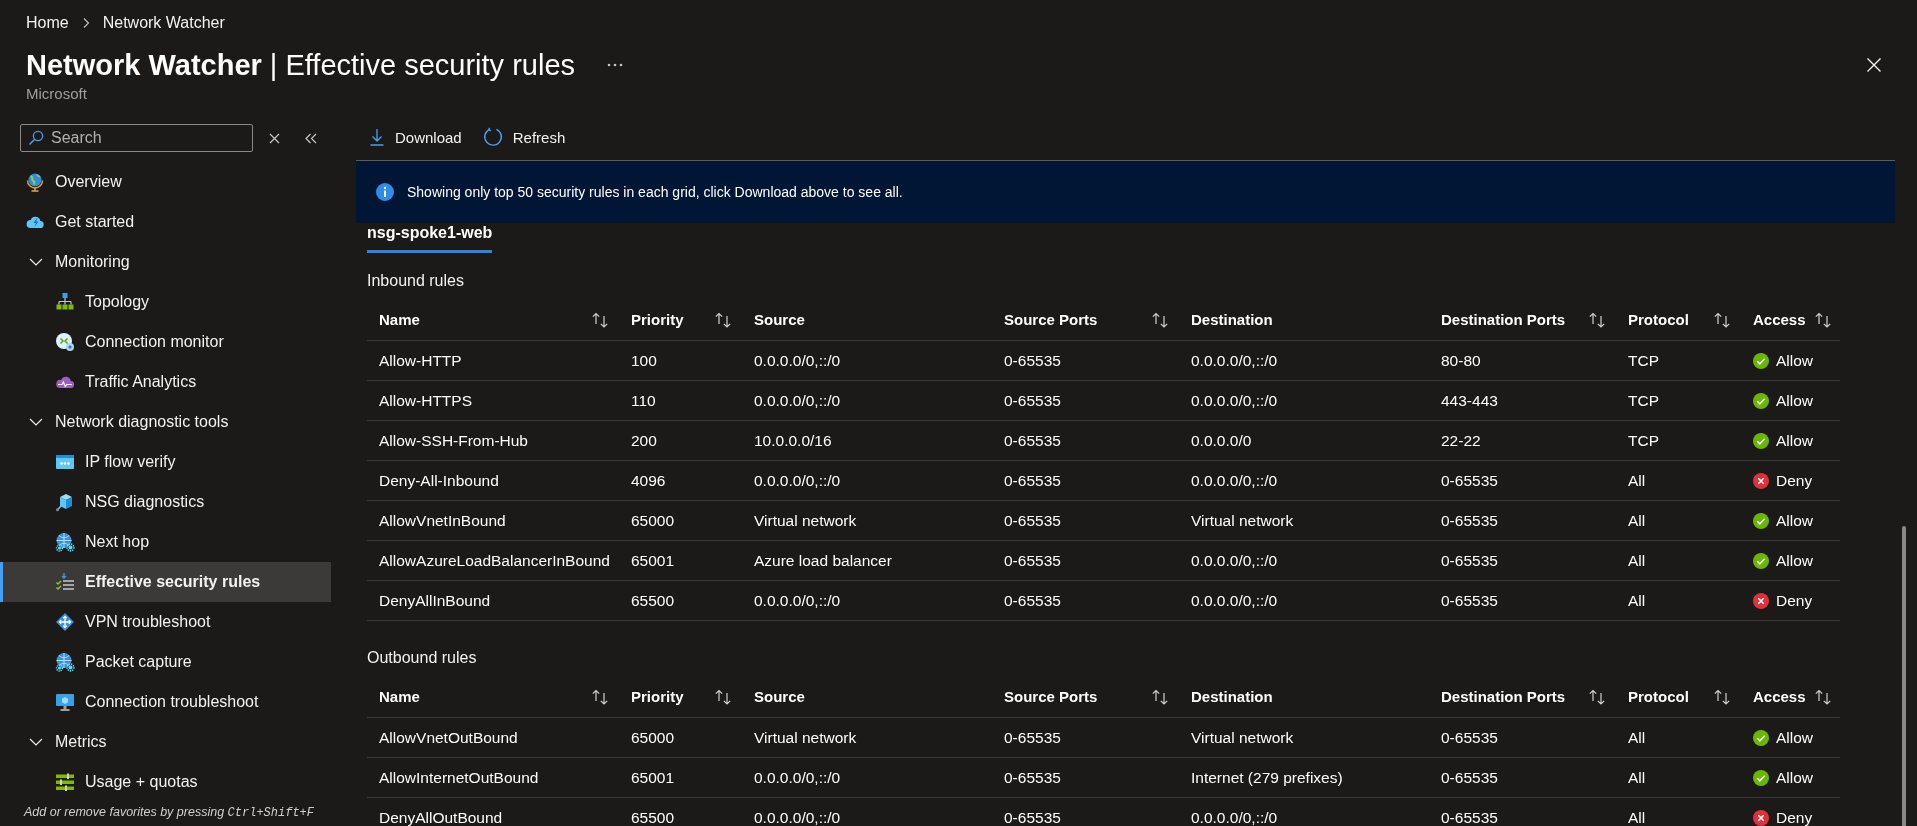  What do you see at coordinates (823, 560) in the screenshot?
I see `table-cell: Azure load balancer` at bounding box center [823, 560].